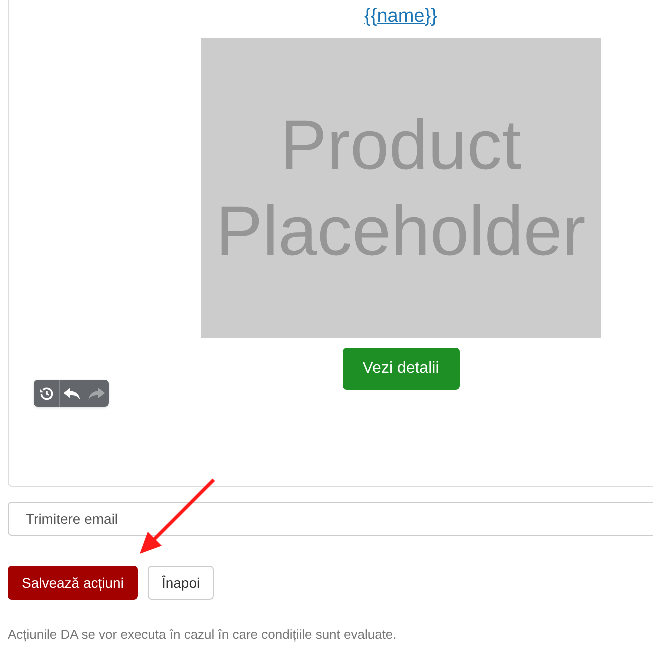 Image resolution: width=653 pixels, height=657 pixels. I want to click on help-text: Acțiunile DA se vor executa în cazul în care condițiile sunt evaluate., so click(203, 635).